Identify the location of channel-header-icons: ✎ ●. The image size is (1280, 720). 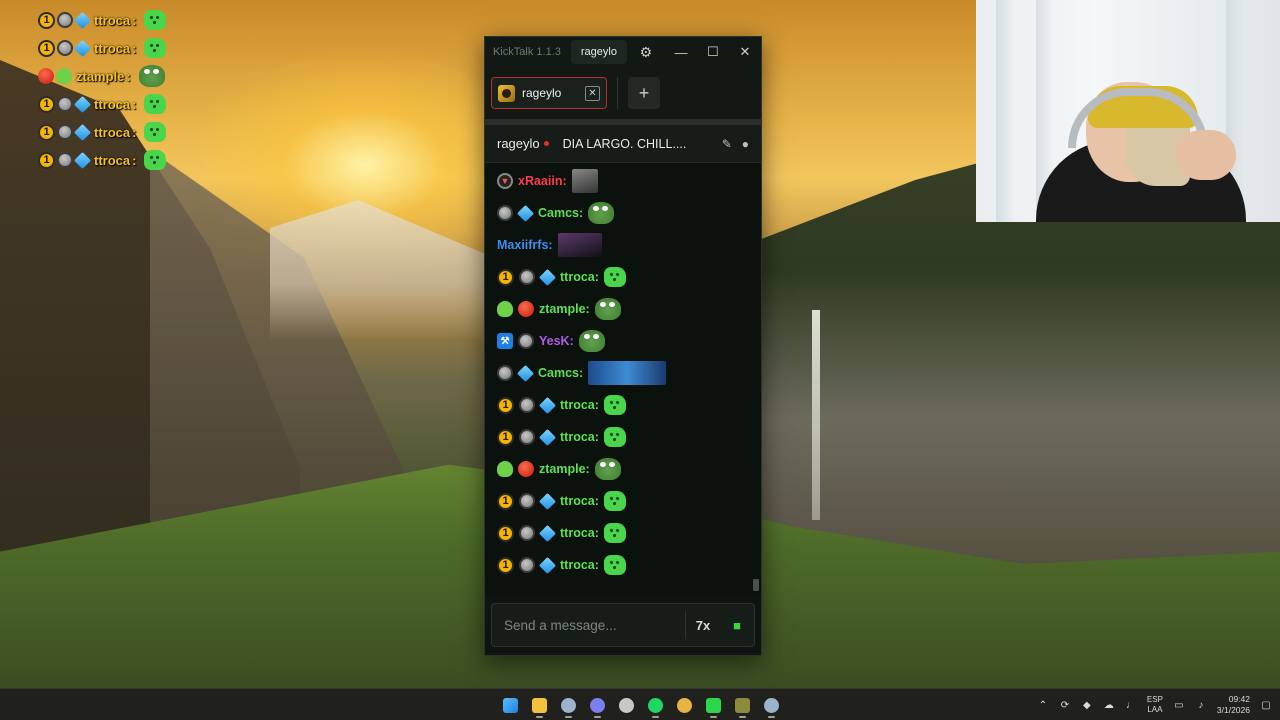
(735, 144).